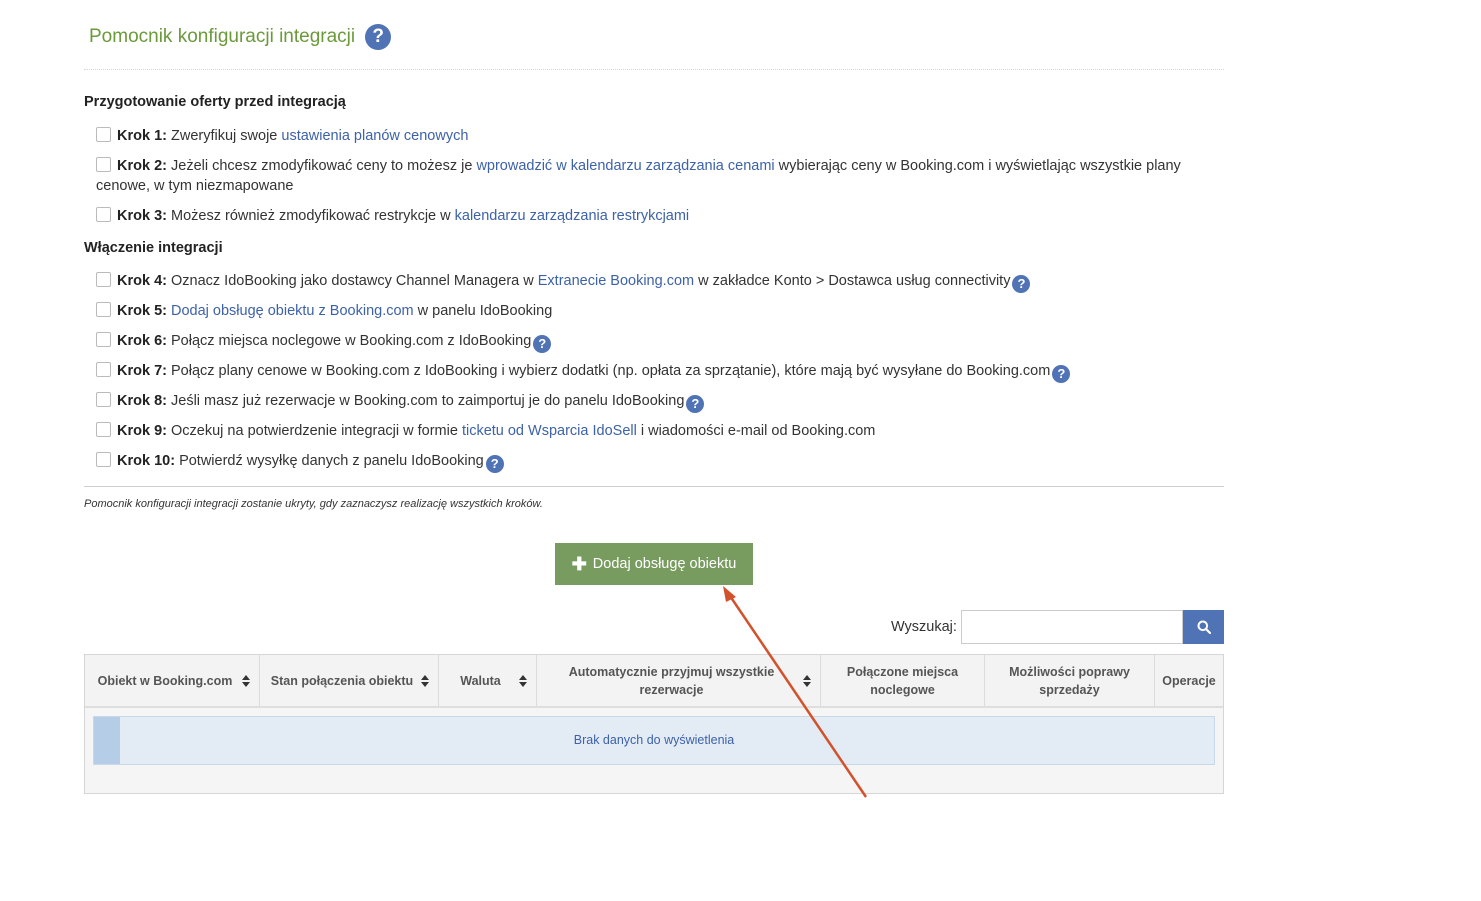 The image size is (1481, 901). I want to click on col-header-connection-status: Stan połączenia obiektu, so click(349, 680).